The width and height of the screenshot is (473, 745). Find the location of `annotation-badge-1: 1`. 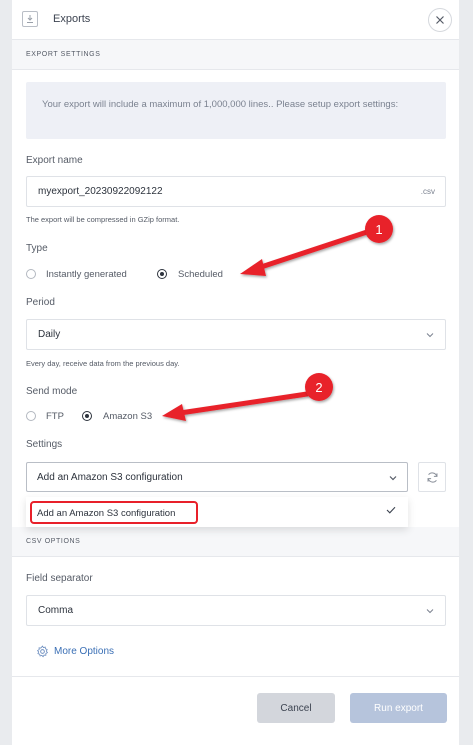

annotation-badge-1: 1 is located at coordinates (379, 229).